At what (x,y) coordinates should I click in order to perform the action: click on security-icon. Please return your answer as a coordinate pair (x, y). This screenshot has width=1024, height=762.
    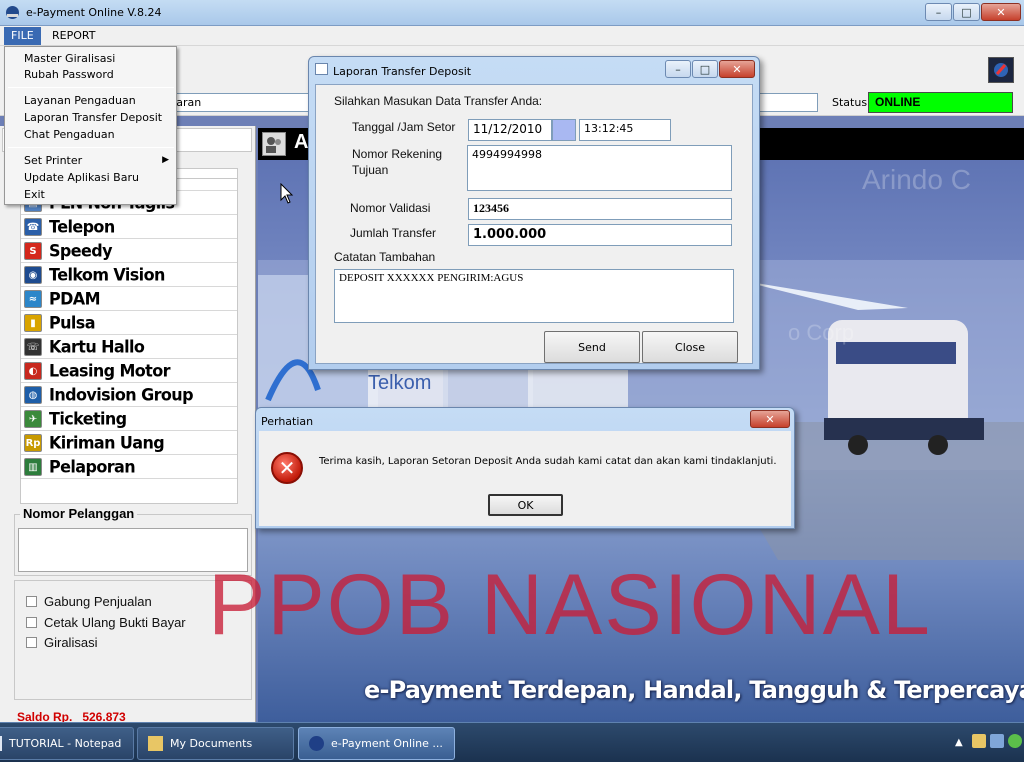
    Looking at the image, I should click on (1015, 741).